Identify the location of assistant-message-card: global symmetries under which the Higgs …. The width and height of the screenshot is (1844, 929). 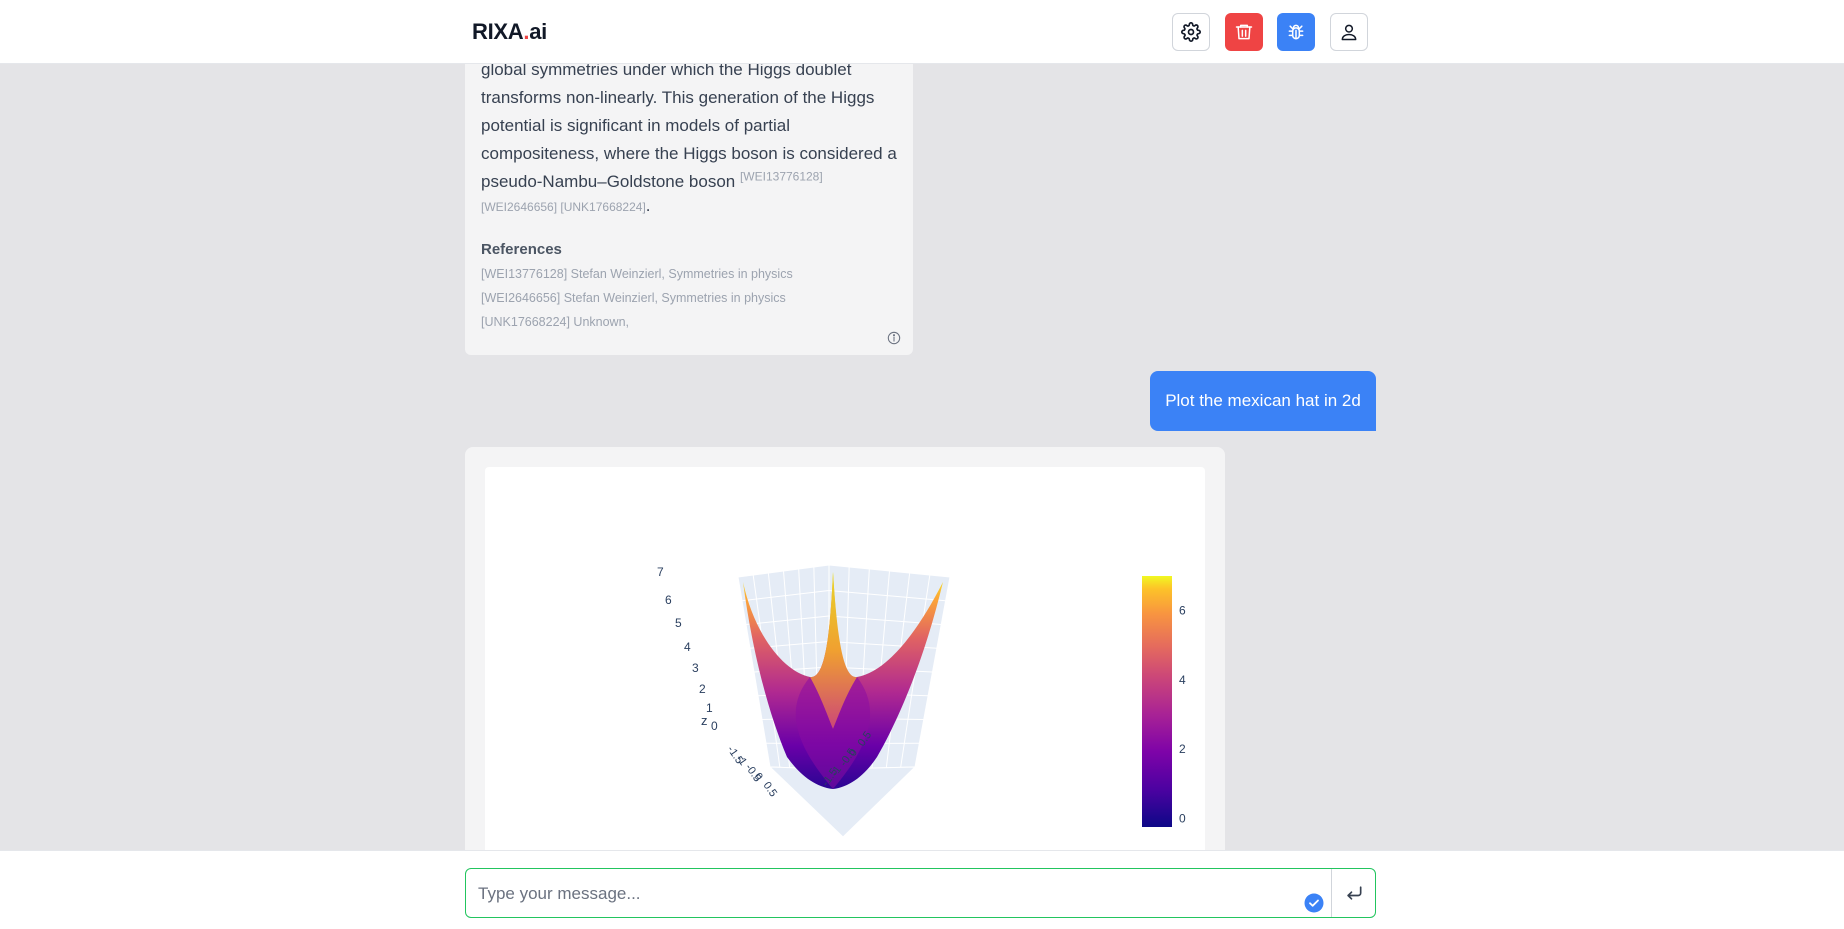
(689, 197).